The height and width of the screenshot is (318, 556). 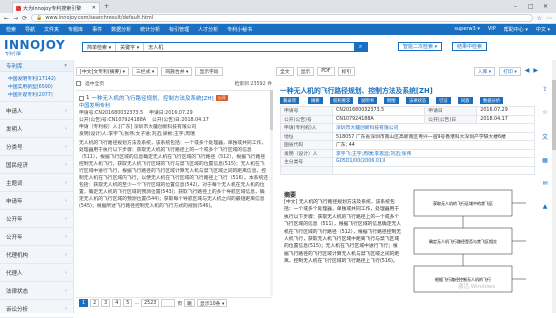 I want to click on refresh-icon: ⟳, so click(x=24, y=18).